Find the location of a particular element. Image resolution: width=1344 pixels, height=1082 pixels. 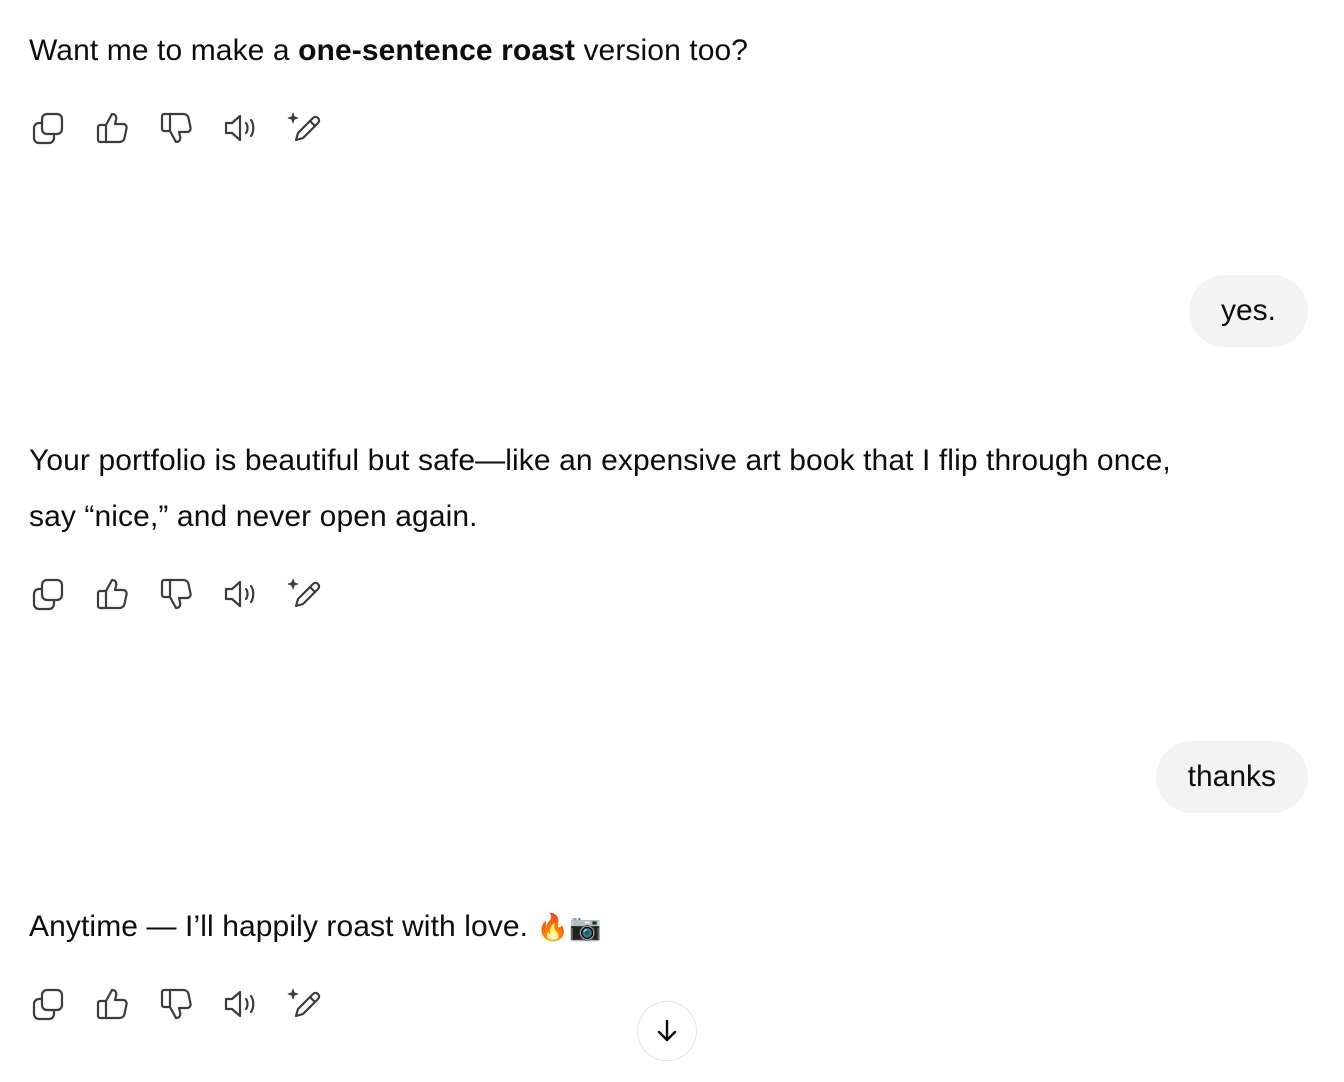

arrow-down-icon is located at coordinates (667, 1030).